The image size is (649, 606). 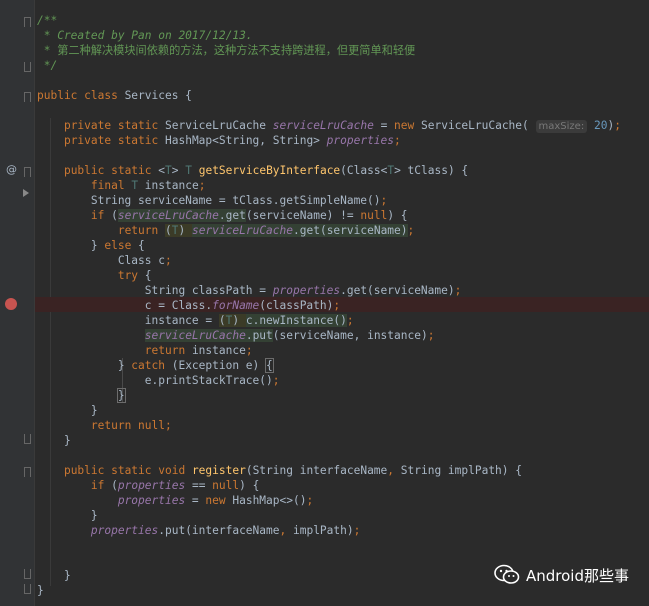 What do you see at coordinates (161, 170) in the screenshot?
I see `code-token: <` at bounding box center [161, 170].